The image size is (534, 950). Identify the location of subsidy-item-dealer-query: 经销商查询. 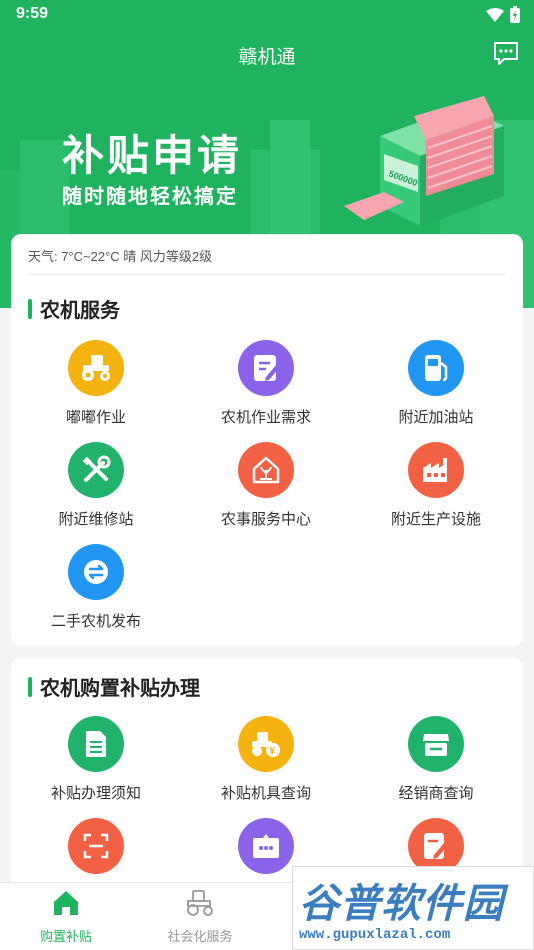
(436, 759).